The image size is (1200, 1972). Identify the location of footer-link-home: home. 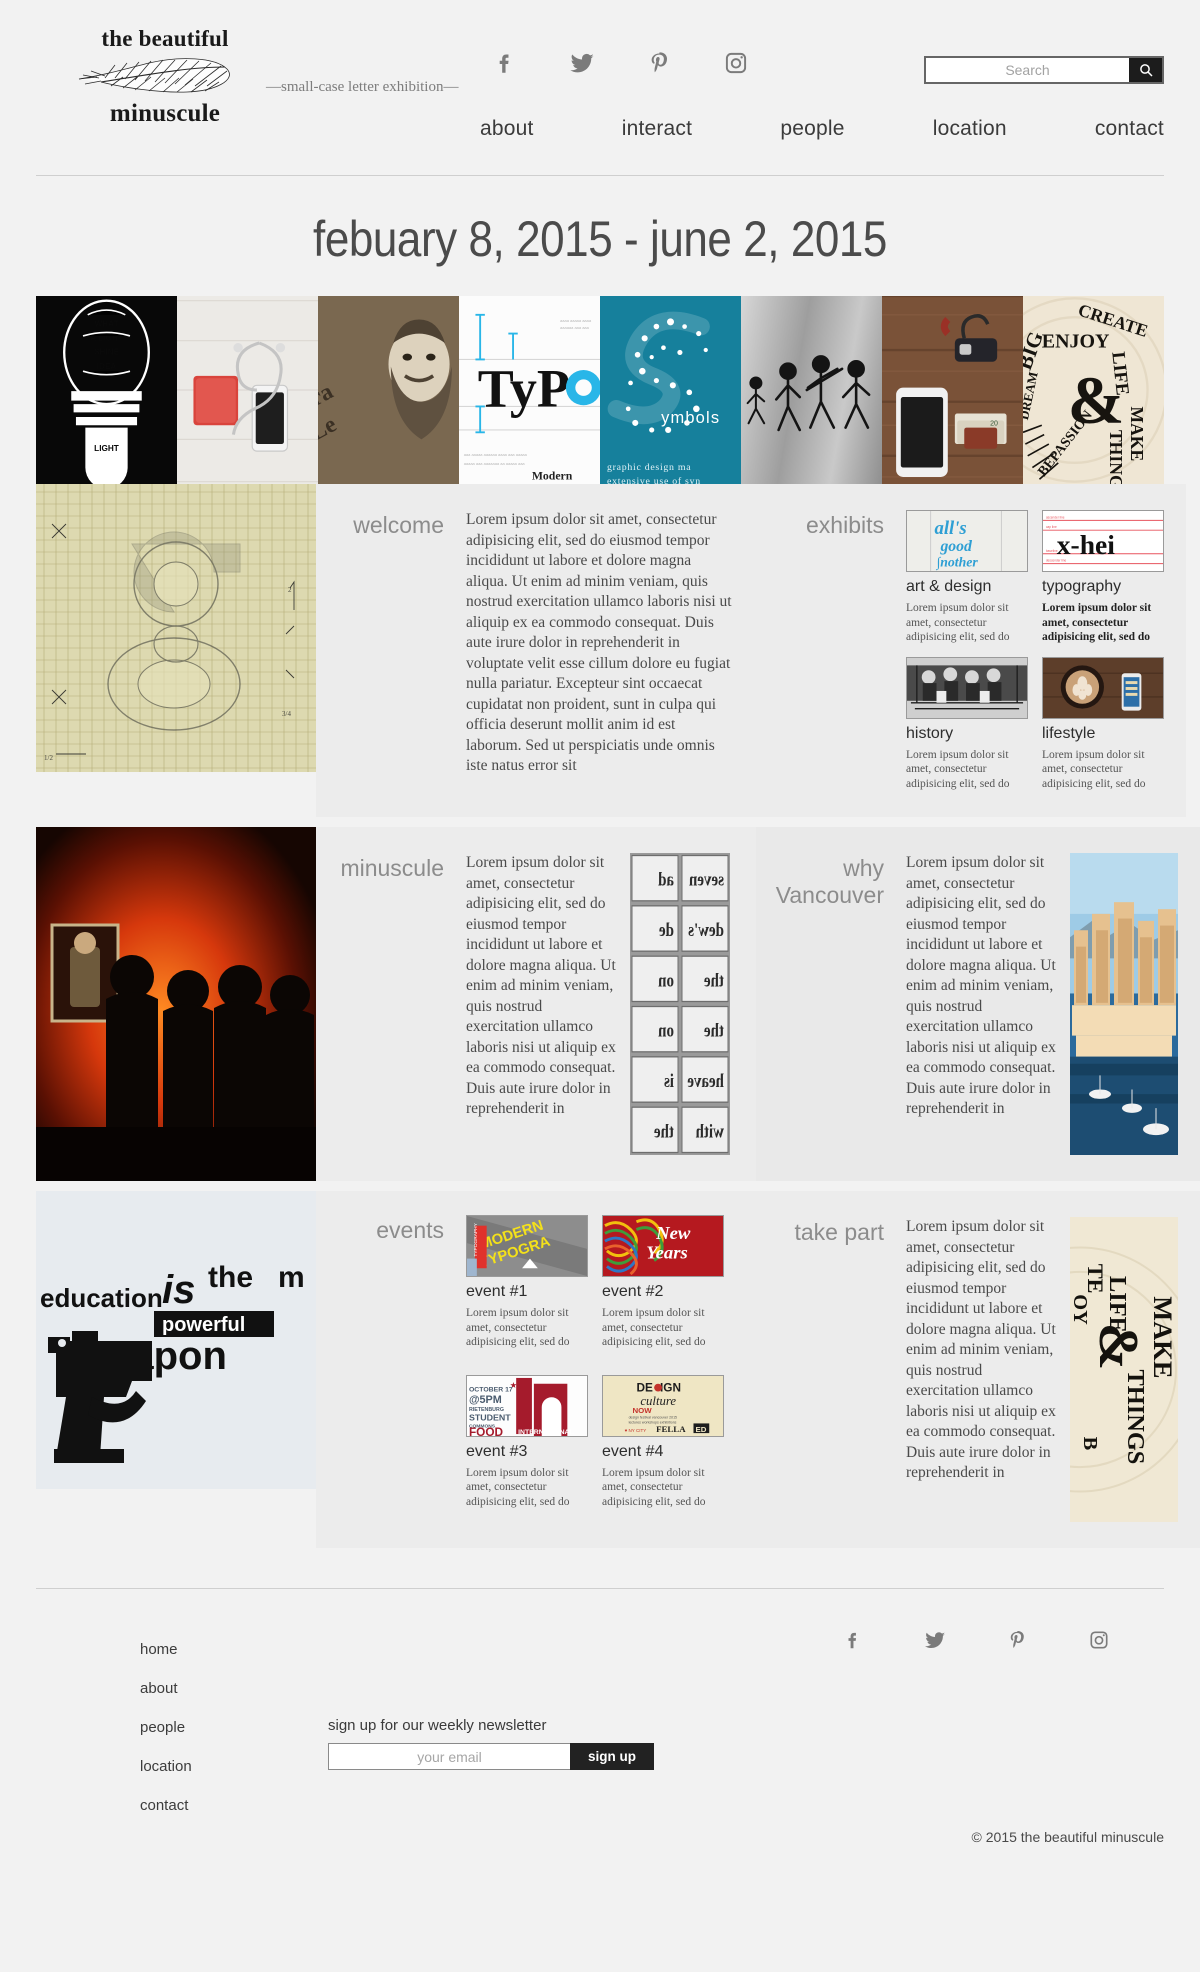
(166, 1649).